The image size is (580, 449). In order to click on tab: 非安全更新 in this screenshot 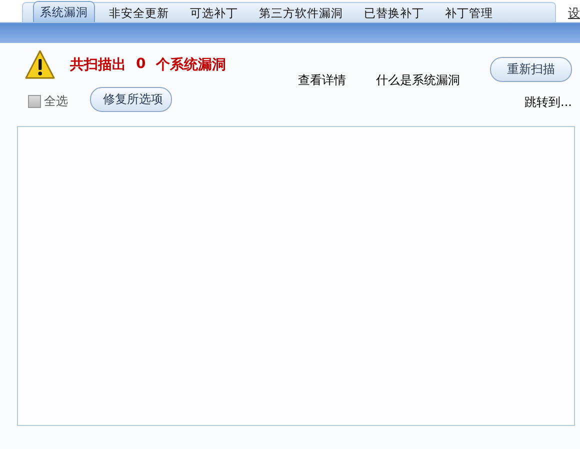, I will do `click(139, 12)`.